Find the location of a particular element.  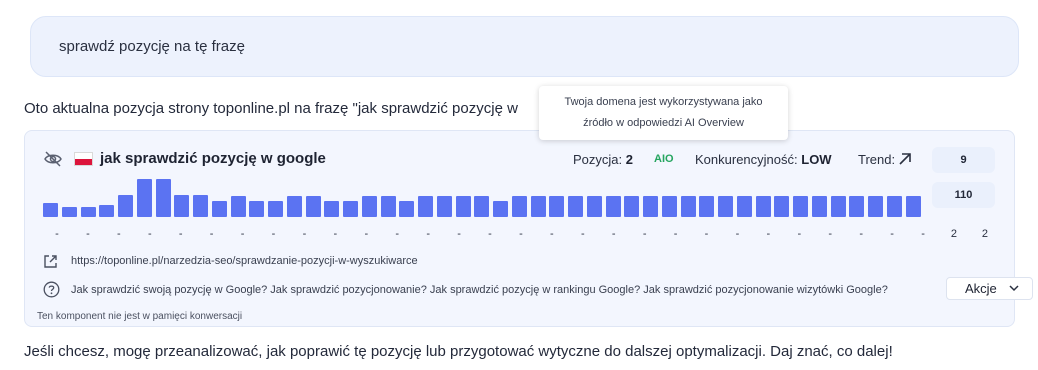

search-volume-badge-top: 9 is located at coordinates (963, 160).